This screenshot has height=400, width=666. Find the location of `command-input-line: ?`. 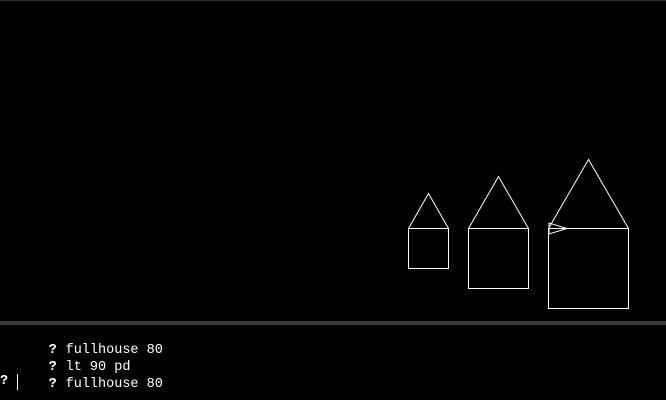

command-input-line: ? is located at coordinates (333, 382).